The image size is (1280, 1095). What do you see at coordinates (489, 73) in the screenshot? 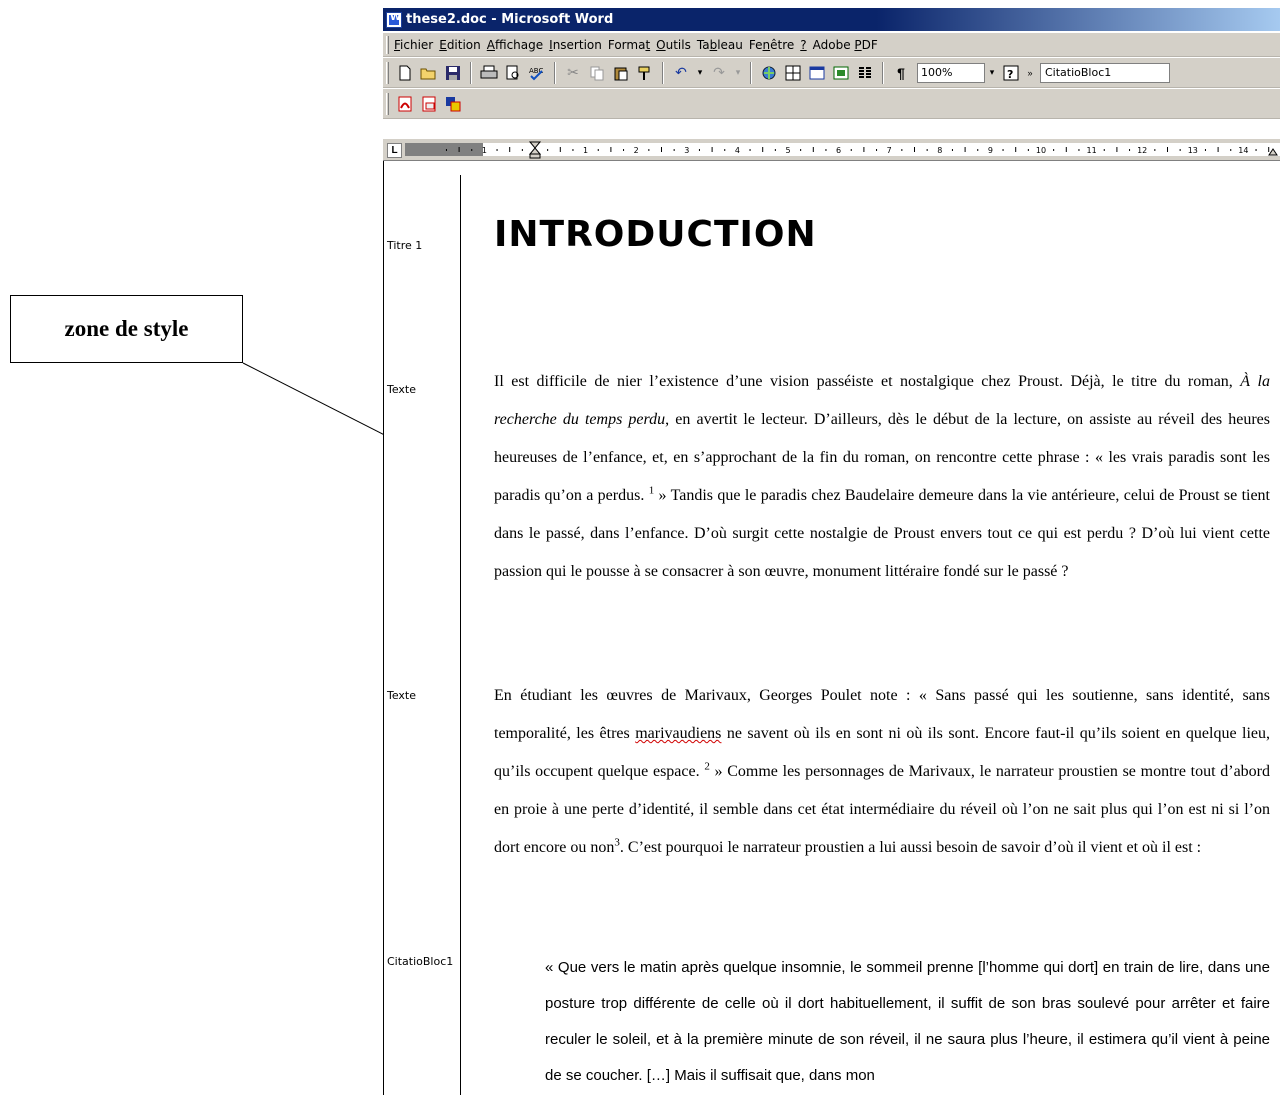
I see `print-icon` at bounding box center [489, 73].